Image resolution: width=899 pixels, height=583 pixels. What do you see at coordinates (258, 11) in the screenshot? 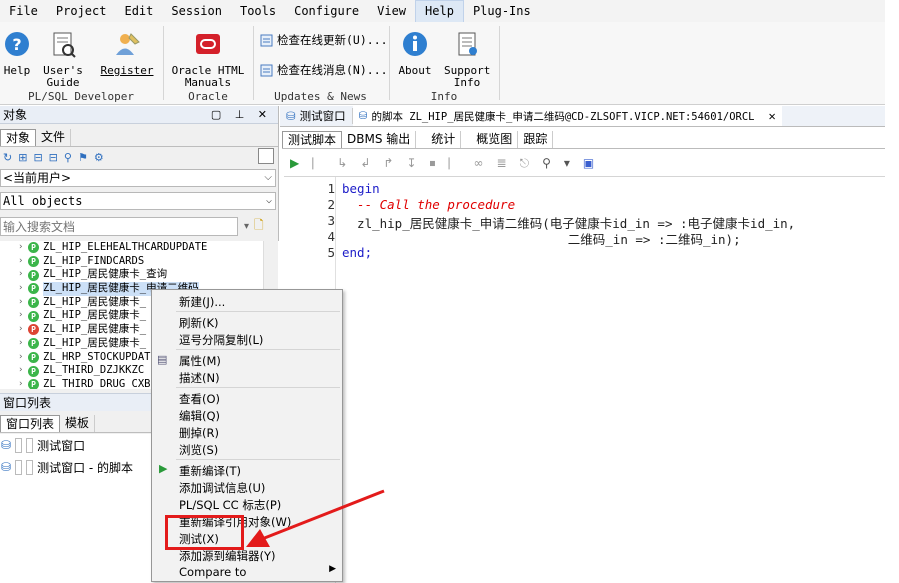
I see `menu-tools: Tools` at bounding box center [258, 11].